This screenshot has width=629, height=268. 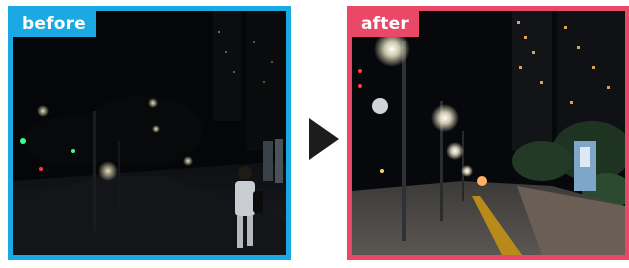 What do you see at coordinates (54, 24) in the screenshot?
I see `before-label: before` at bounding box center [54, 24].